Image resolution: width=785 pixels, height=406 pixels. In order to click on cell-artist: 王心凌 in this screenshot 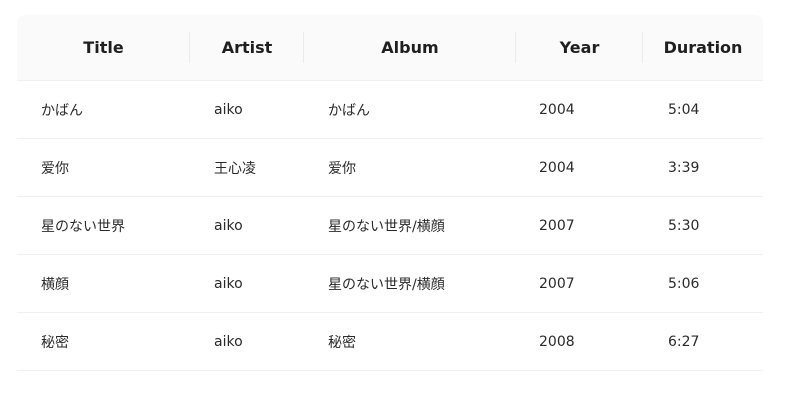, I will do `click(235, 168)`.